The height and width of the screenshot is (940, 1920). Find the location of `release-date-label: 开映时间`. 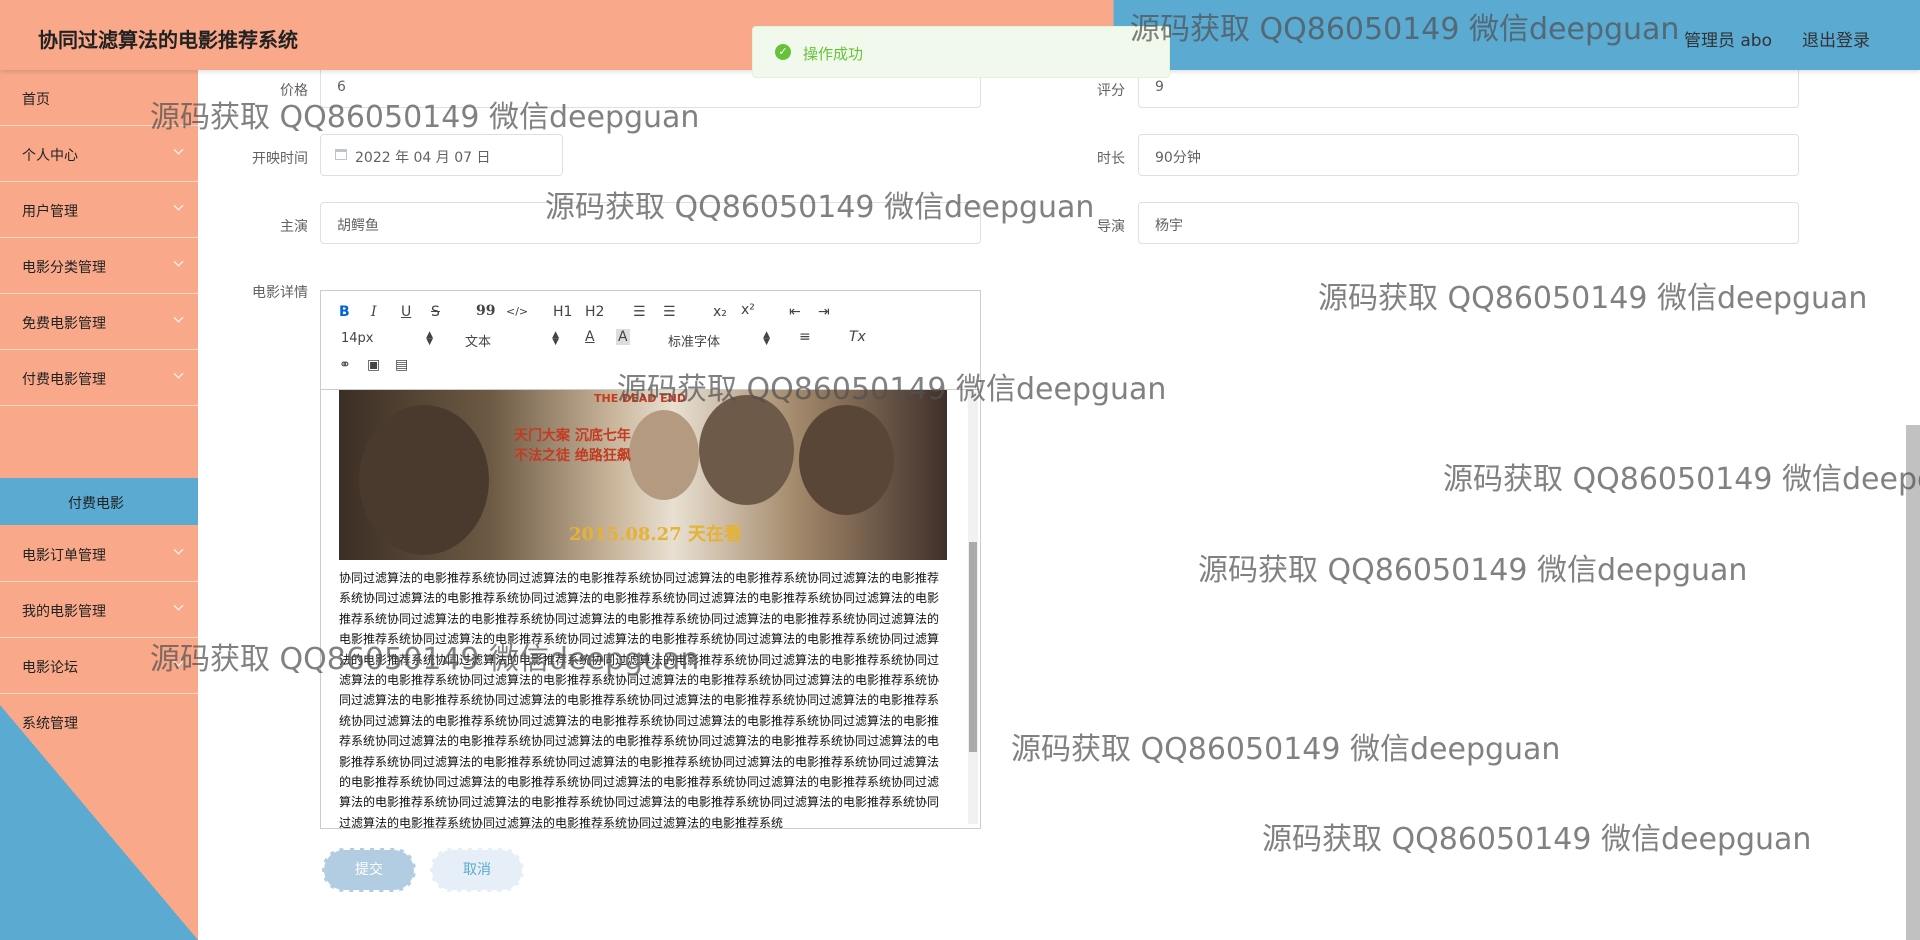

release-date-label: 开映时间 is located at coordinates (280, 159).